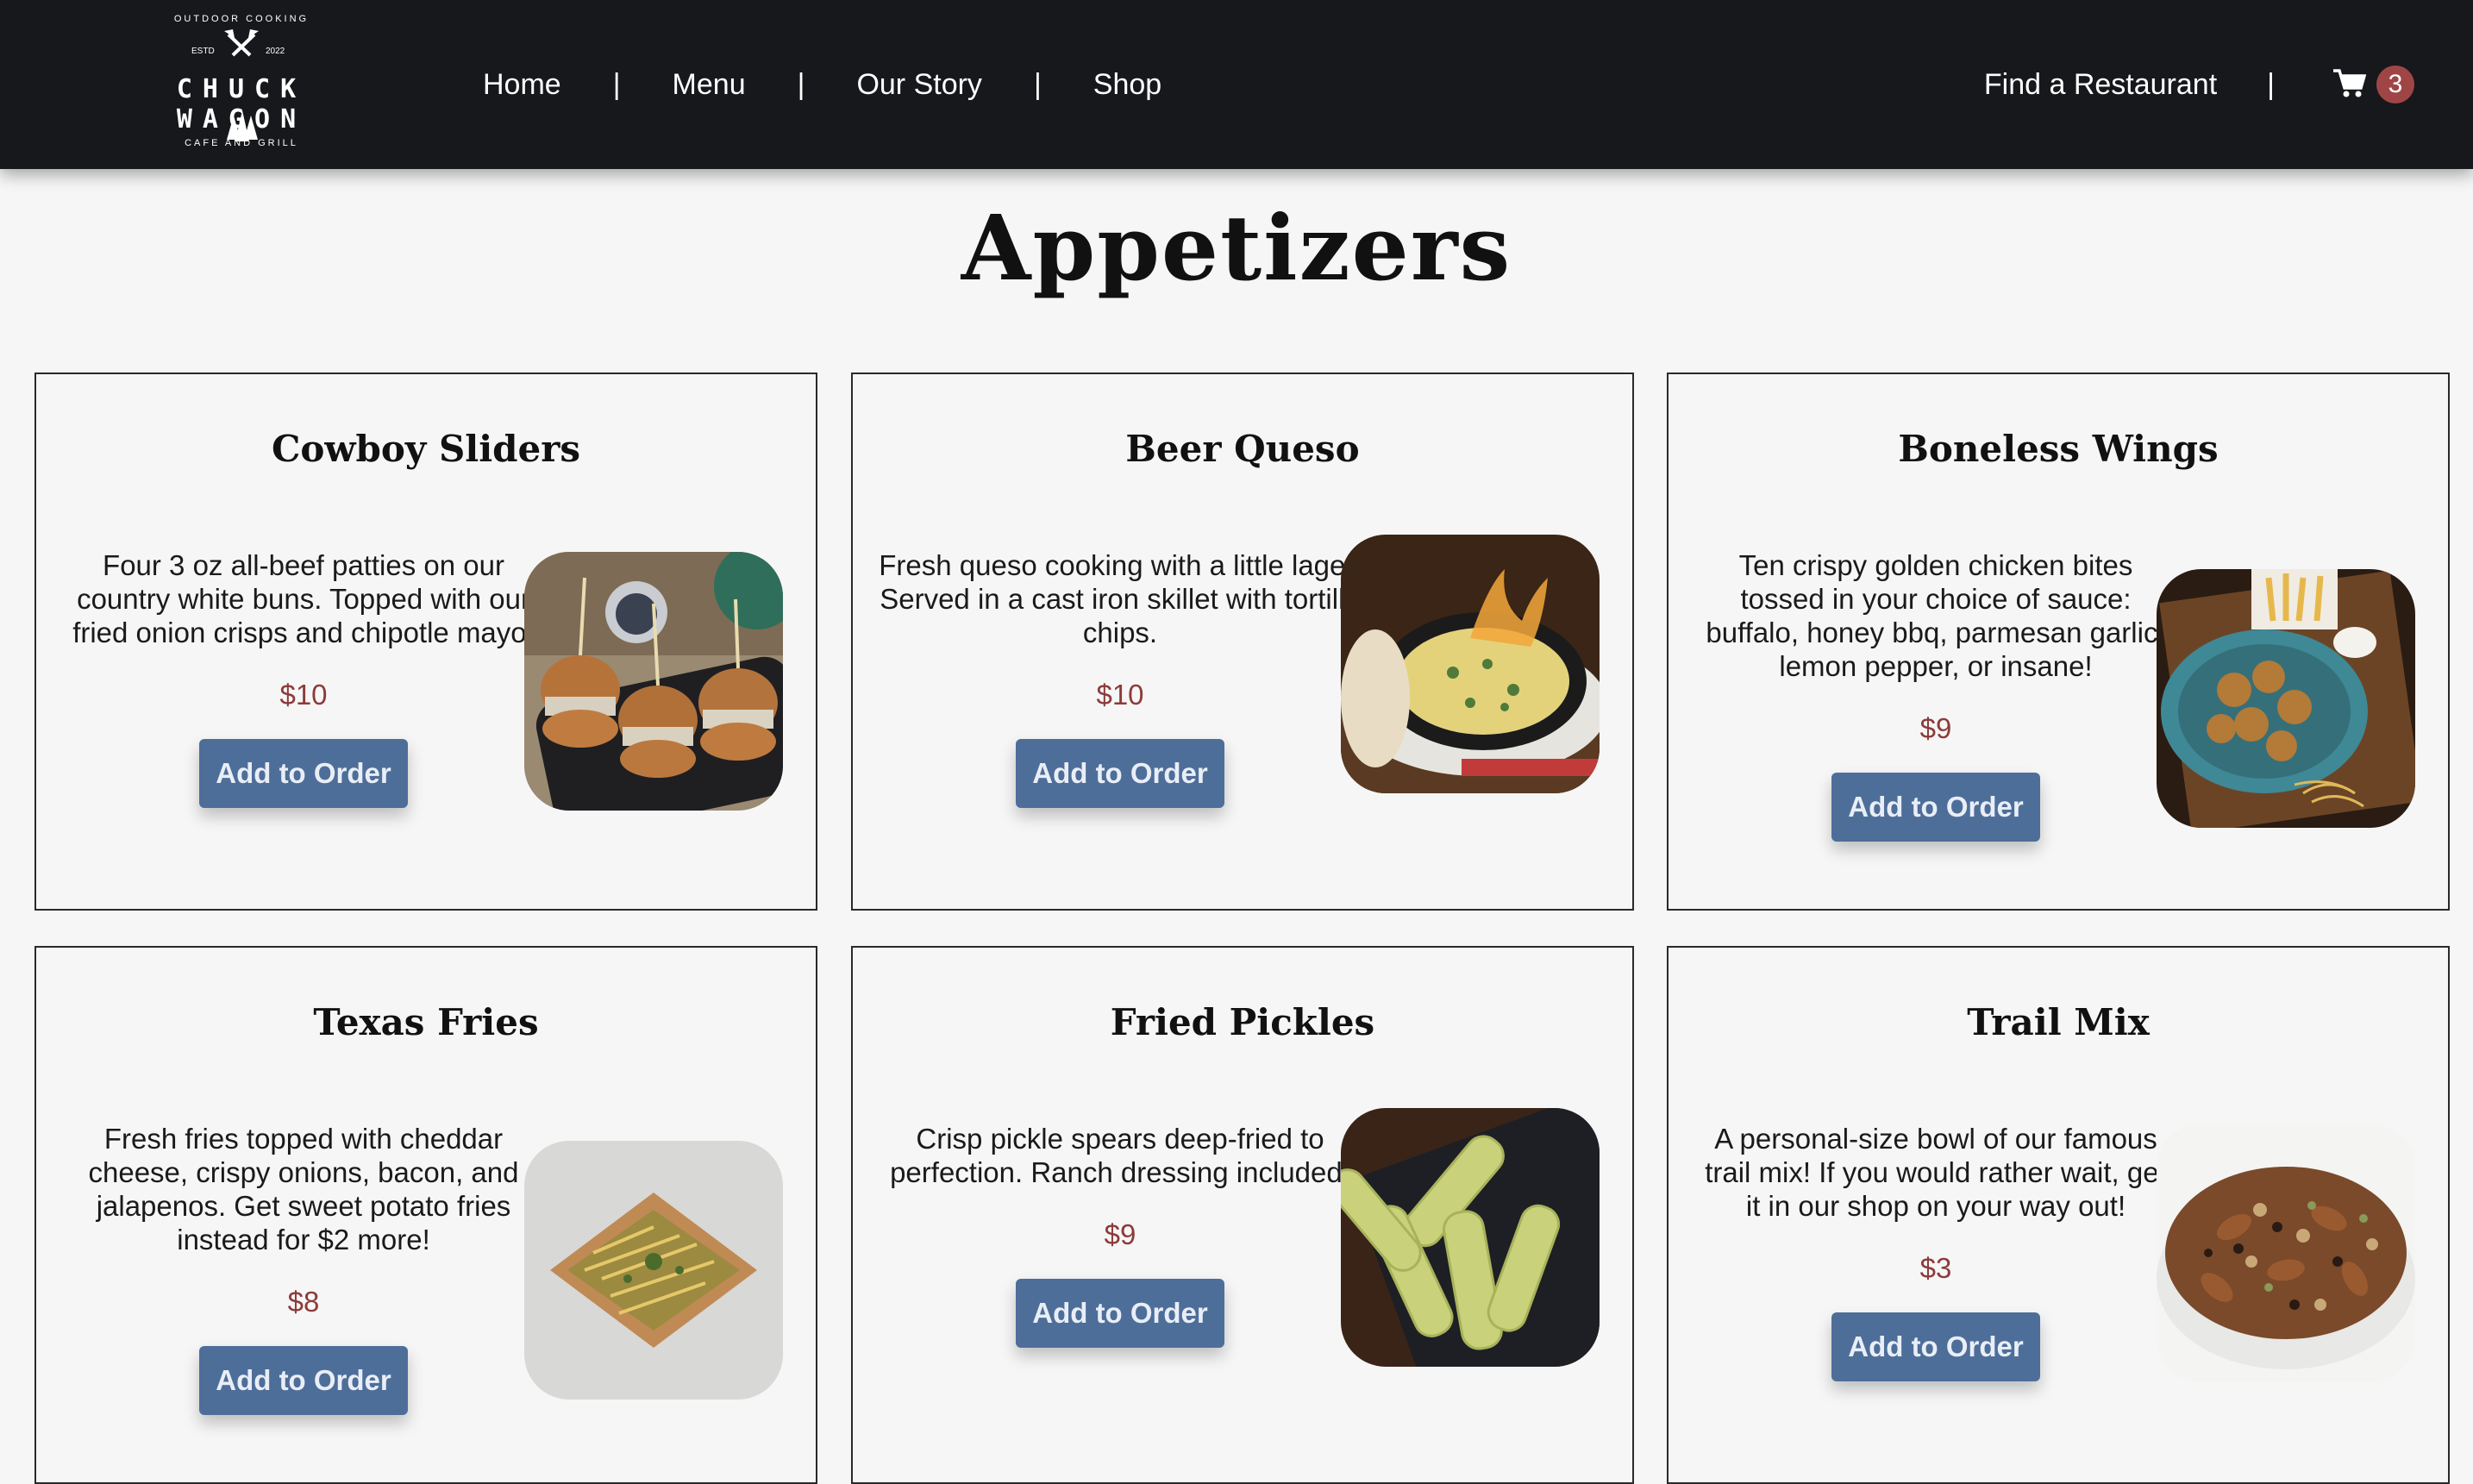 This screenshot has height=1484, width=2473. Describe the element at coordinates (2100, 85) in the screenshot. I see `find-restaurant-link: Find a Restaurant` at that location.